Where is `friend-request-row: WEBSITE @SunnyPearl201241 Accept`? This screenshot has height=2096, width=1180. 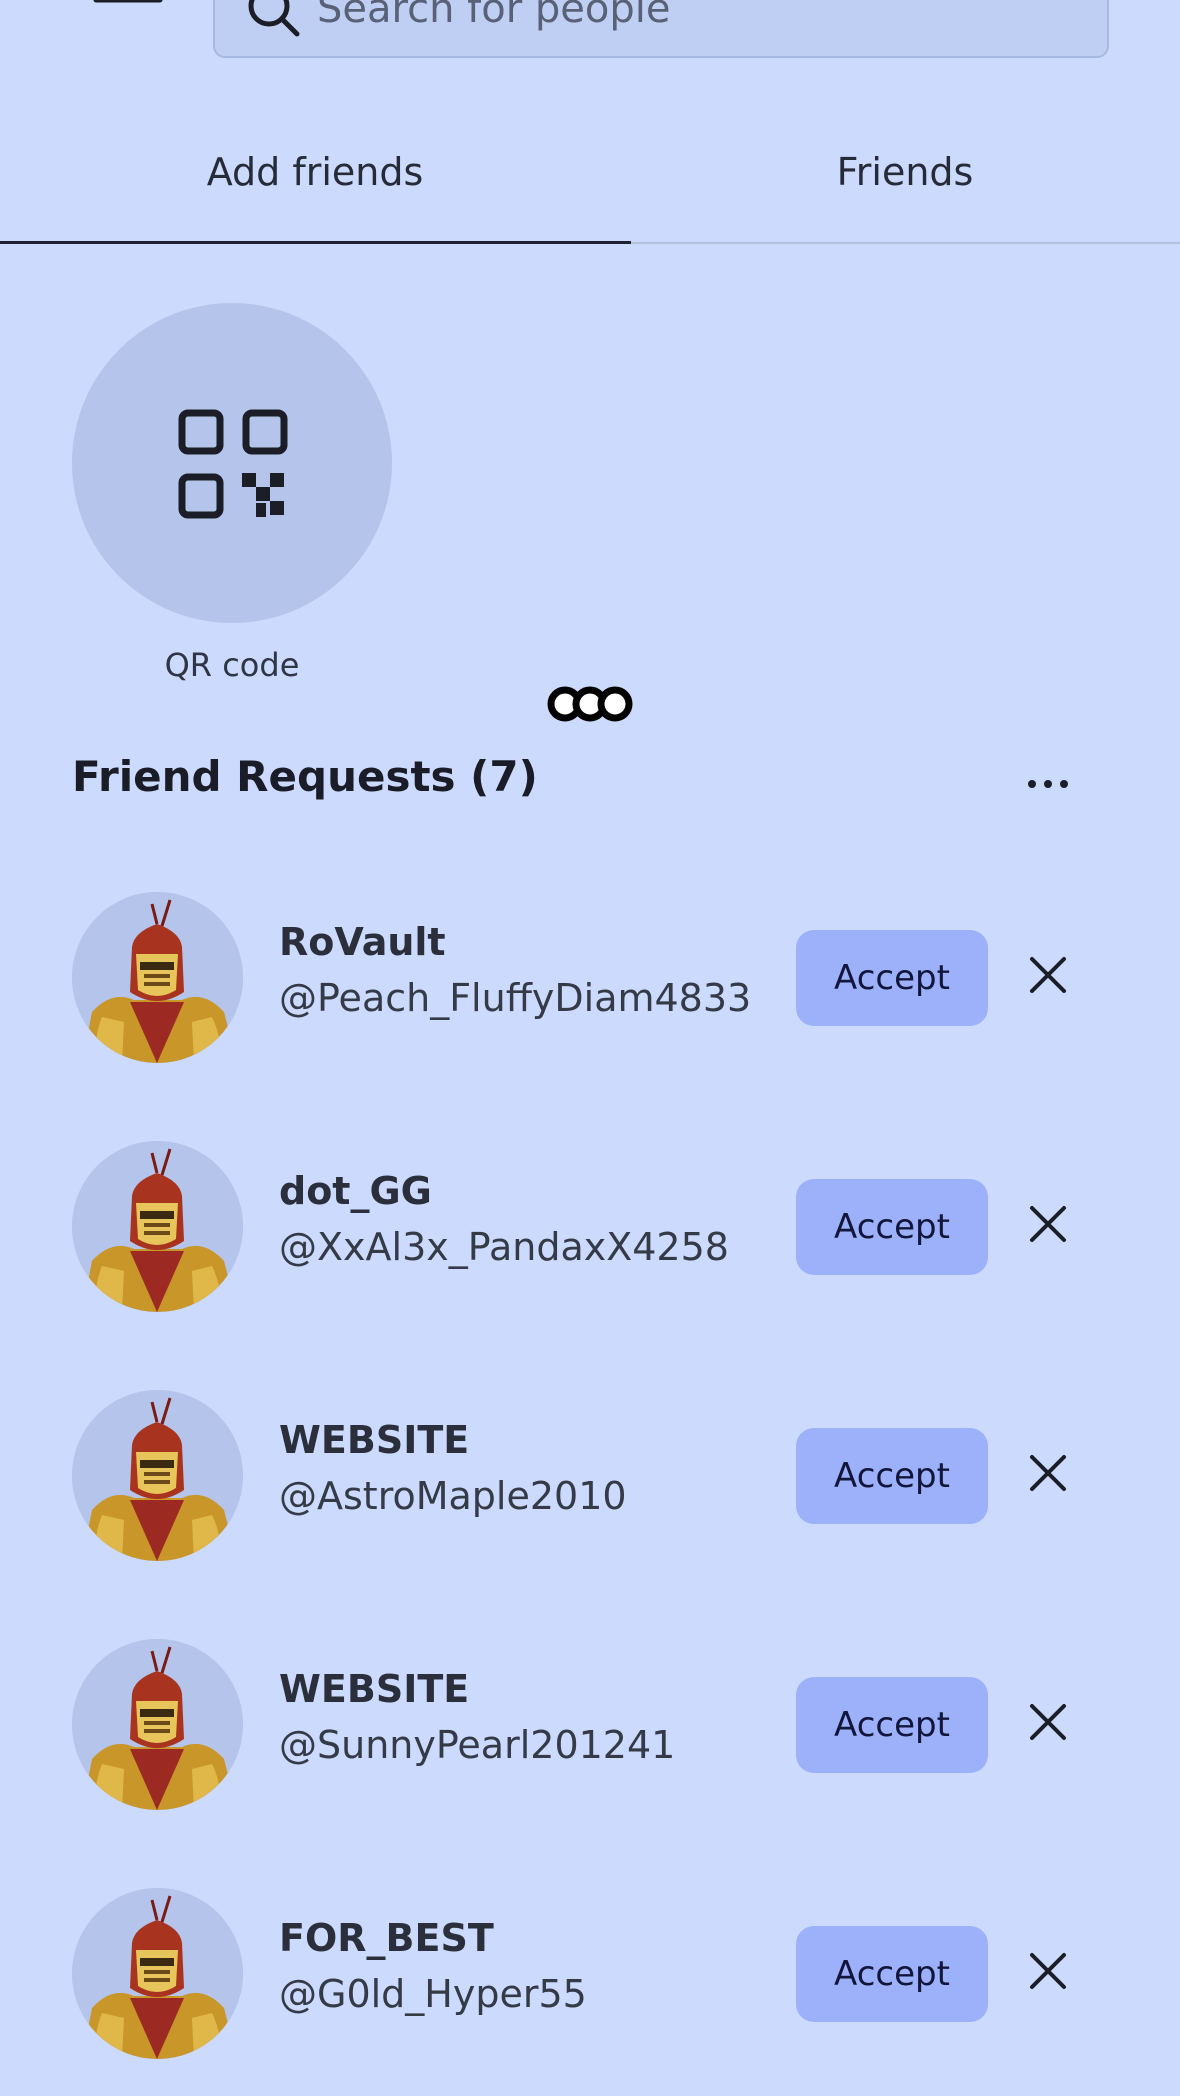
friend-request-row: WEBSITE @SunnyPearl201241 Accept is located at coordinates (590, 1725).